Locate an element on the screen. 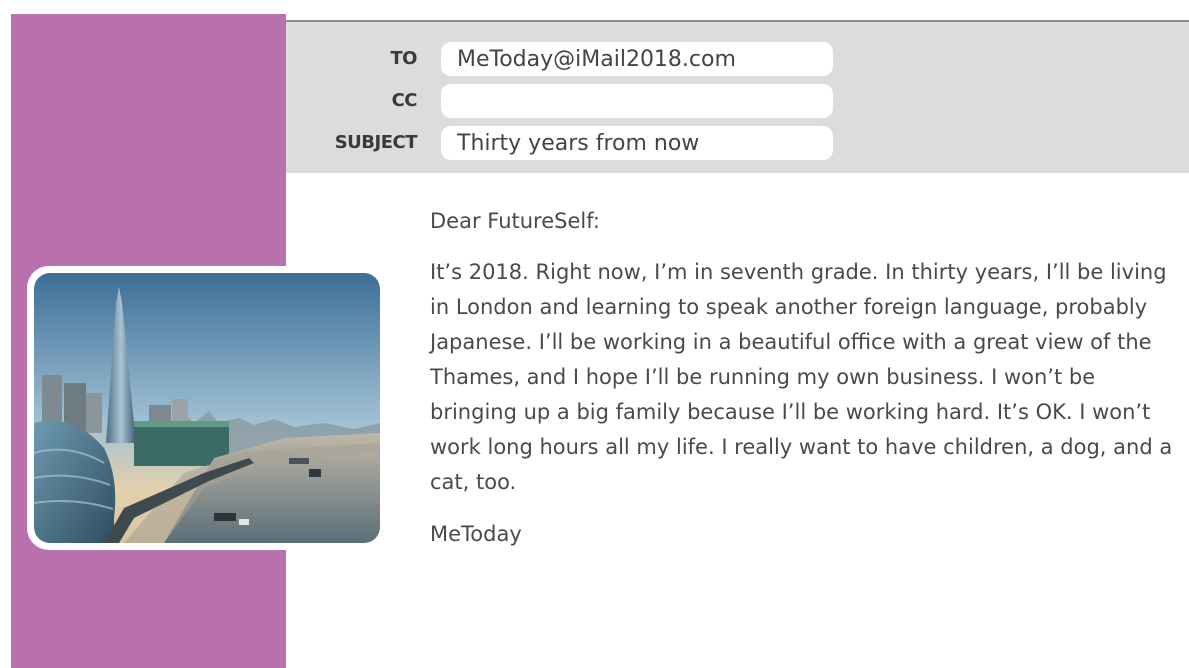  subject-row: SUBJECT is located at coordinates (737, 143).